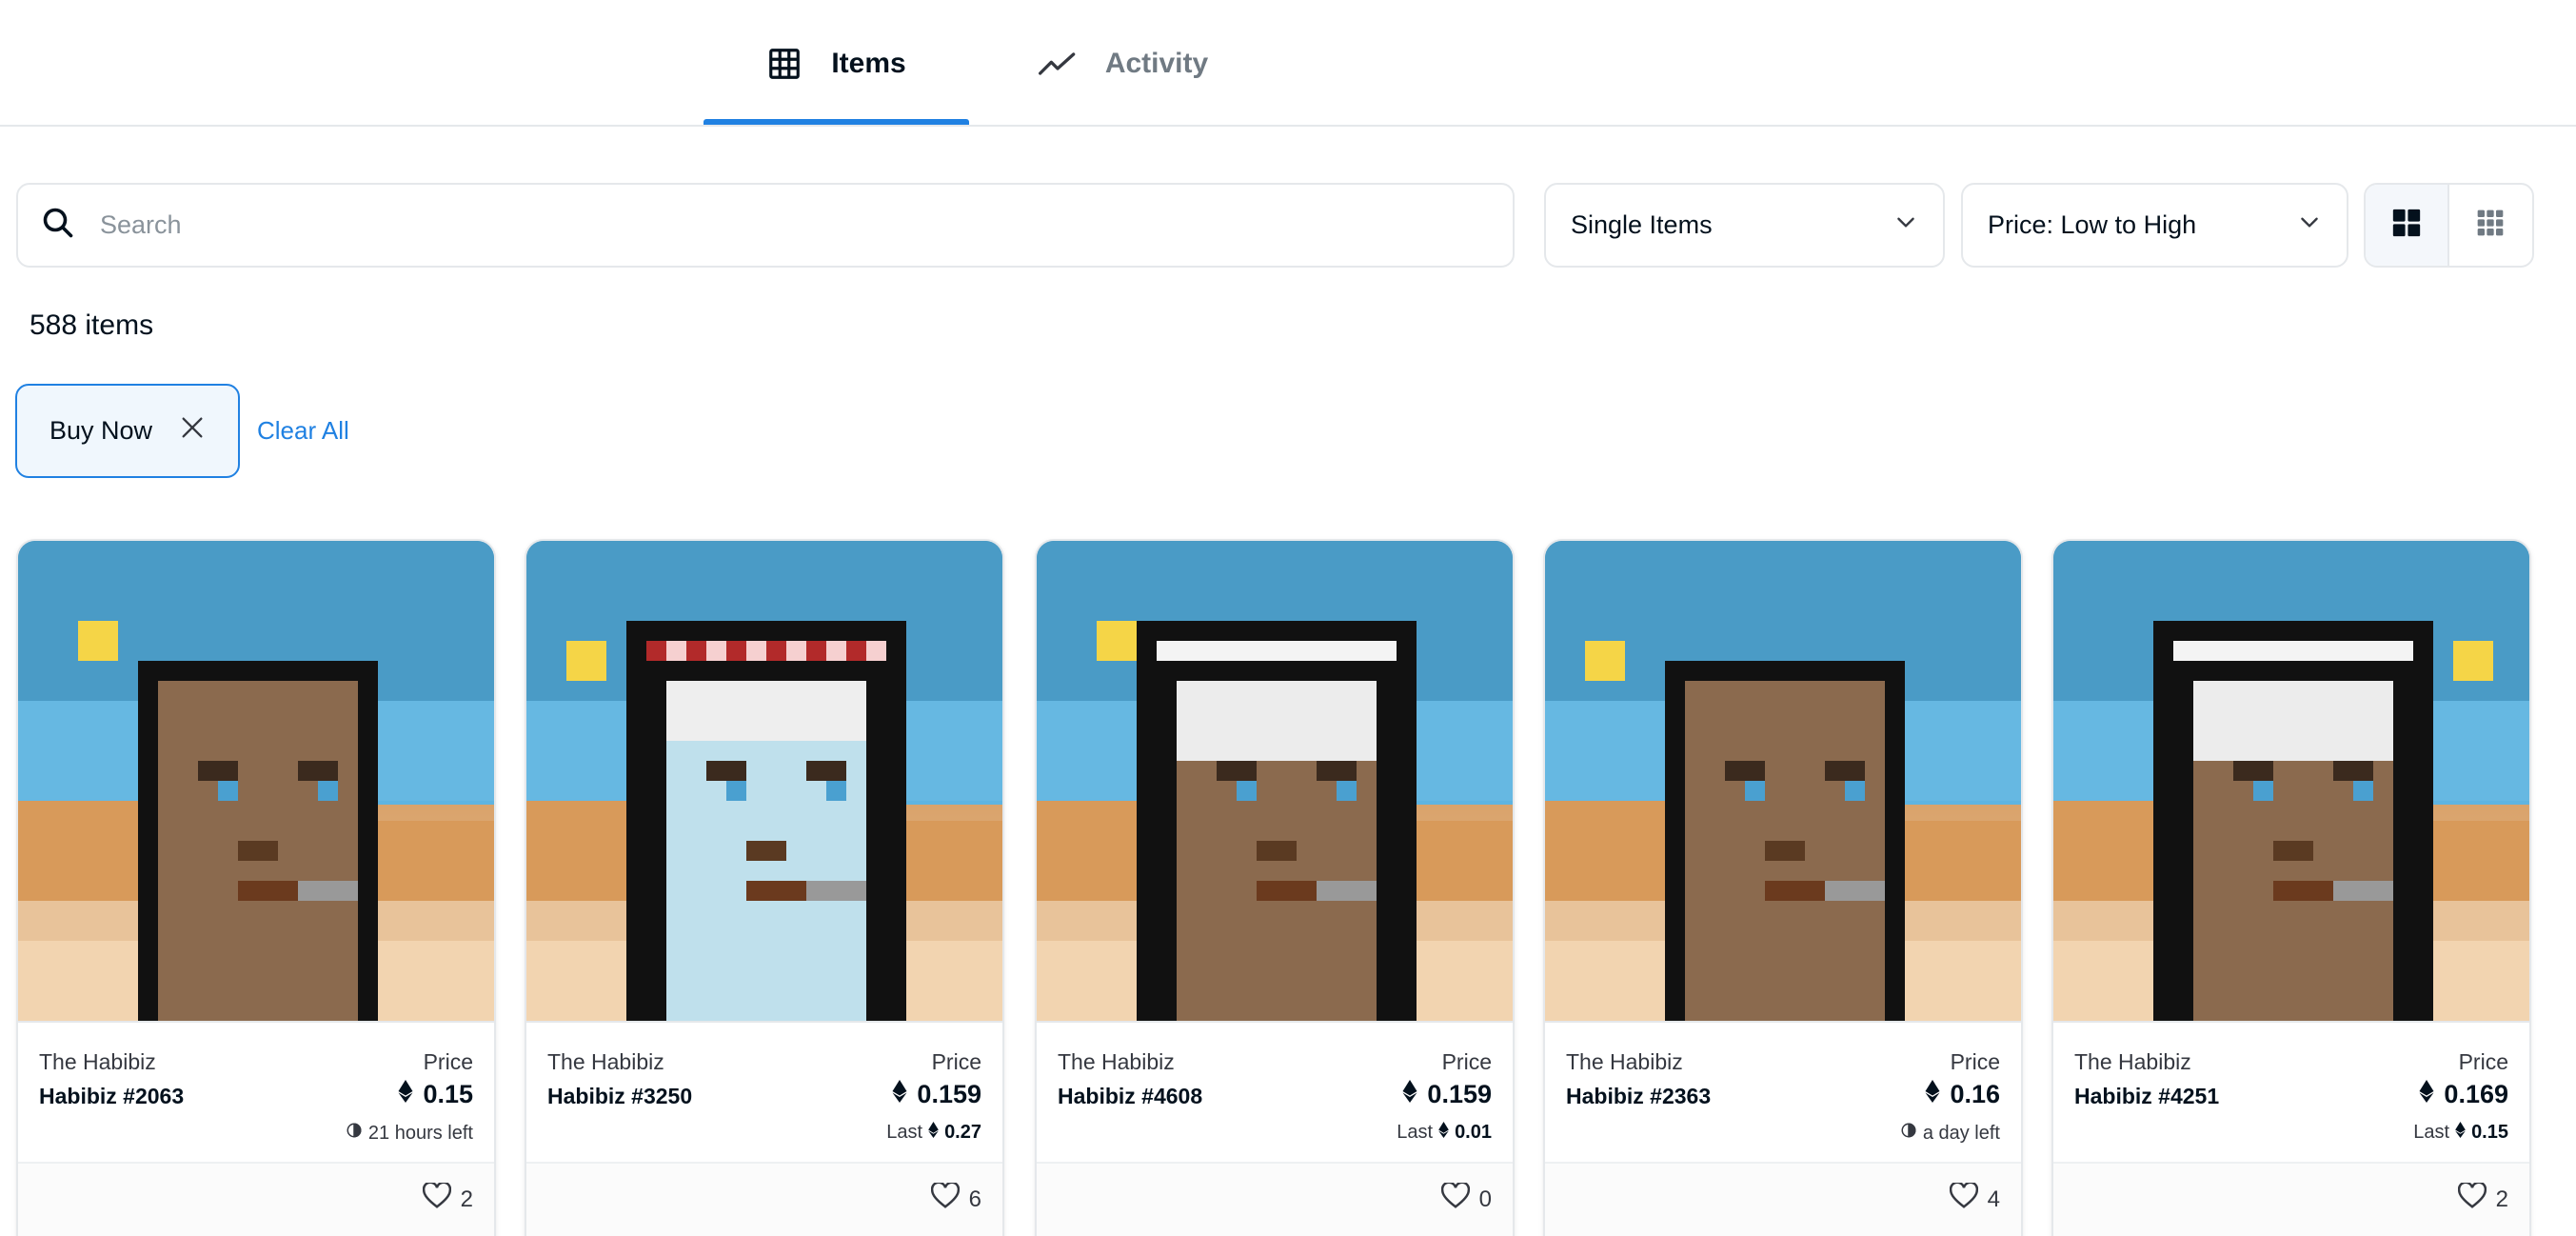  Describe the element at coordinates (192, 431) in the screenshot. I see `close-icon` at that location.